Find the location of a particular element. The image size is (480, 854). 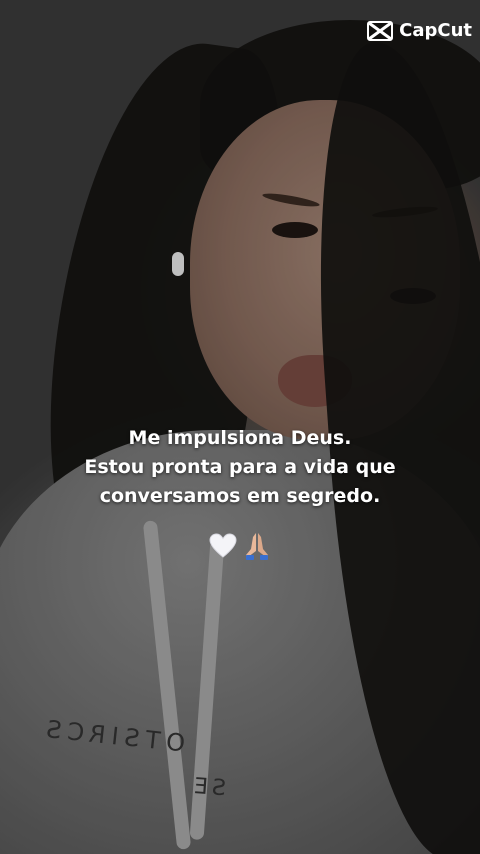

capcut-brand-text: CapCut is located at coordinates (435, 30).